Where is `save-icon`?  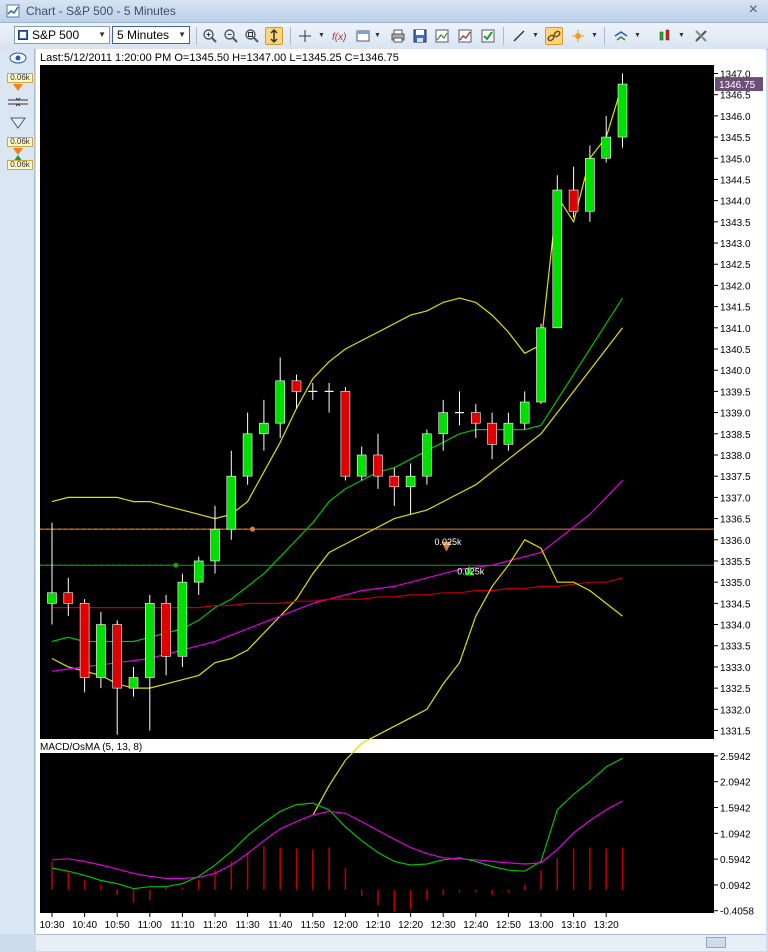 save-icon is located at coordinates (420, 36).